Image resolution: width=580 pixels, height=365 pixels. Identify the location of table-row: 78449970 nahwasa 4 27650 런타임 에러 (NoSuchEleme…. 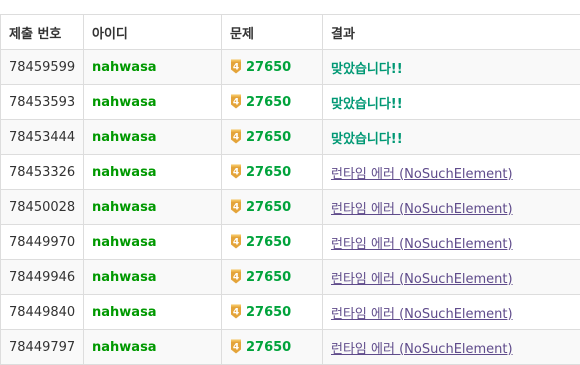
(290, 242).